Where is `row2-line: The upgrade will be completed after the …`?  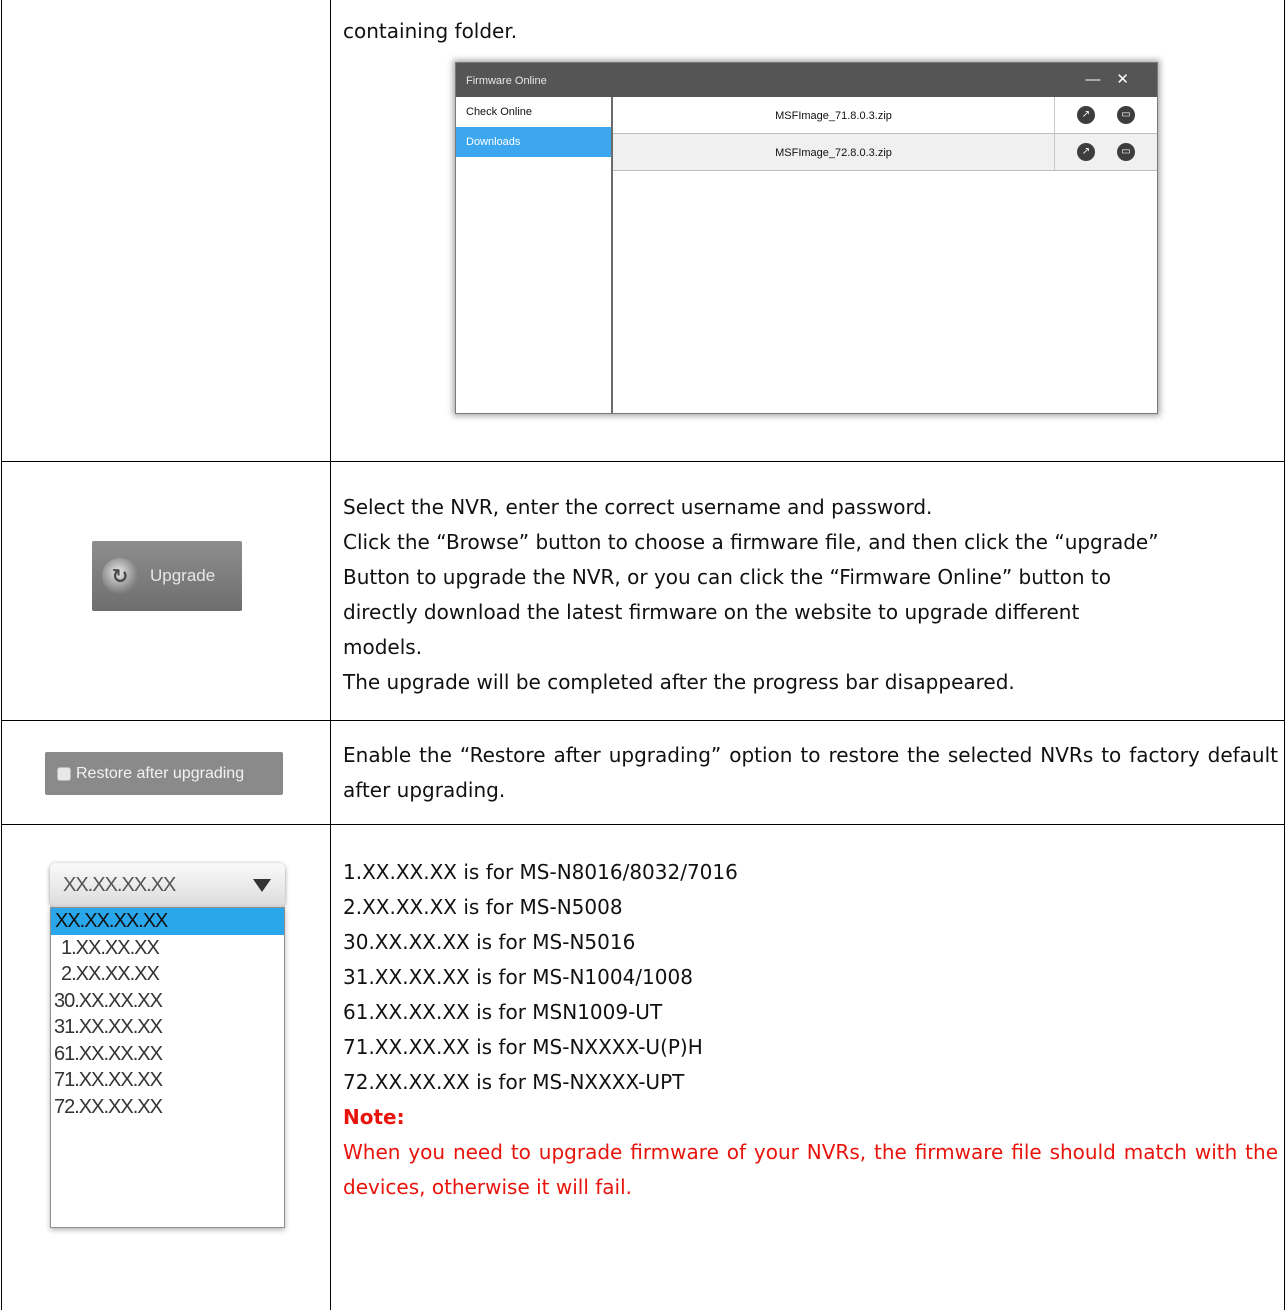
row2-line: The upgrade will be completed after the … is located at coordinates (679, 682).